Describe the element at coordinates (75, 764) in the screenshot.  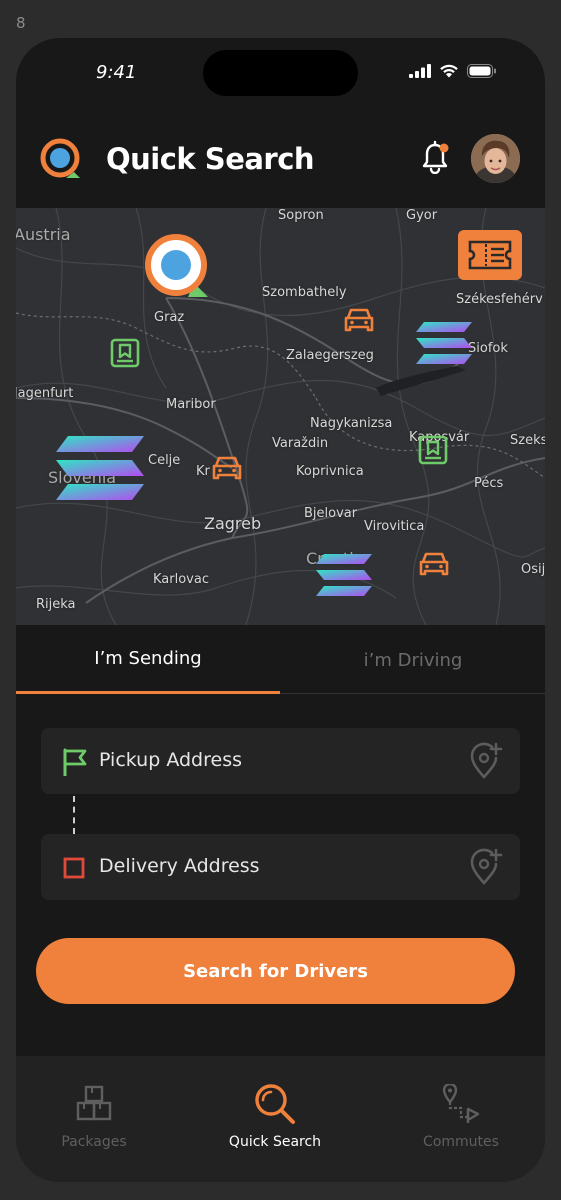
I see `flag-icon` at that location.